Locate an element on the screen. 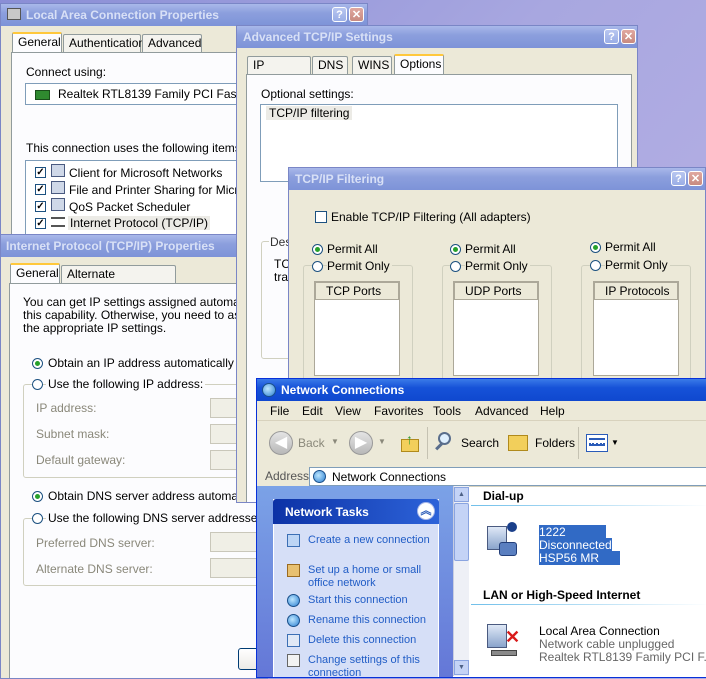 This screenshot has height=679, width=706. item-checkbox-client: ✓ is located at coordinates (40, 172).